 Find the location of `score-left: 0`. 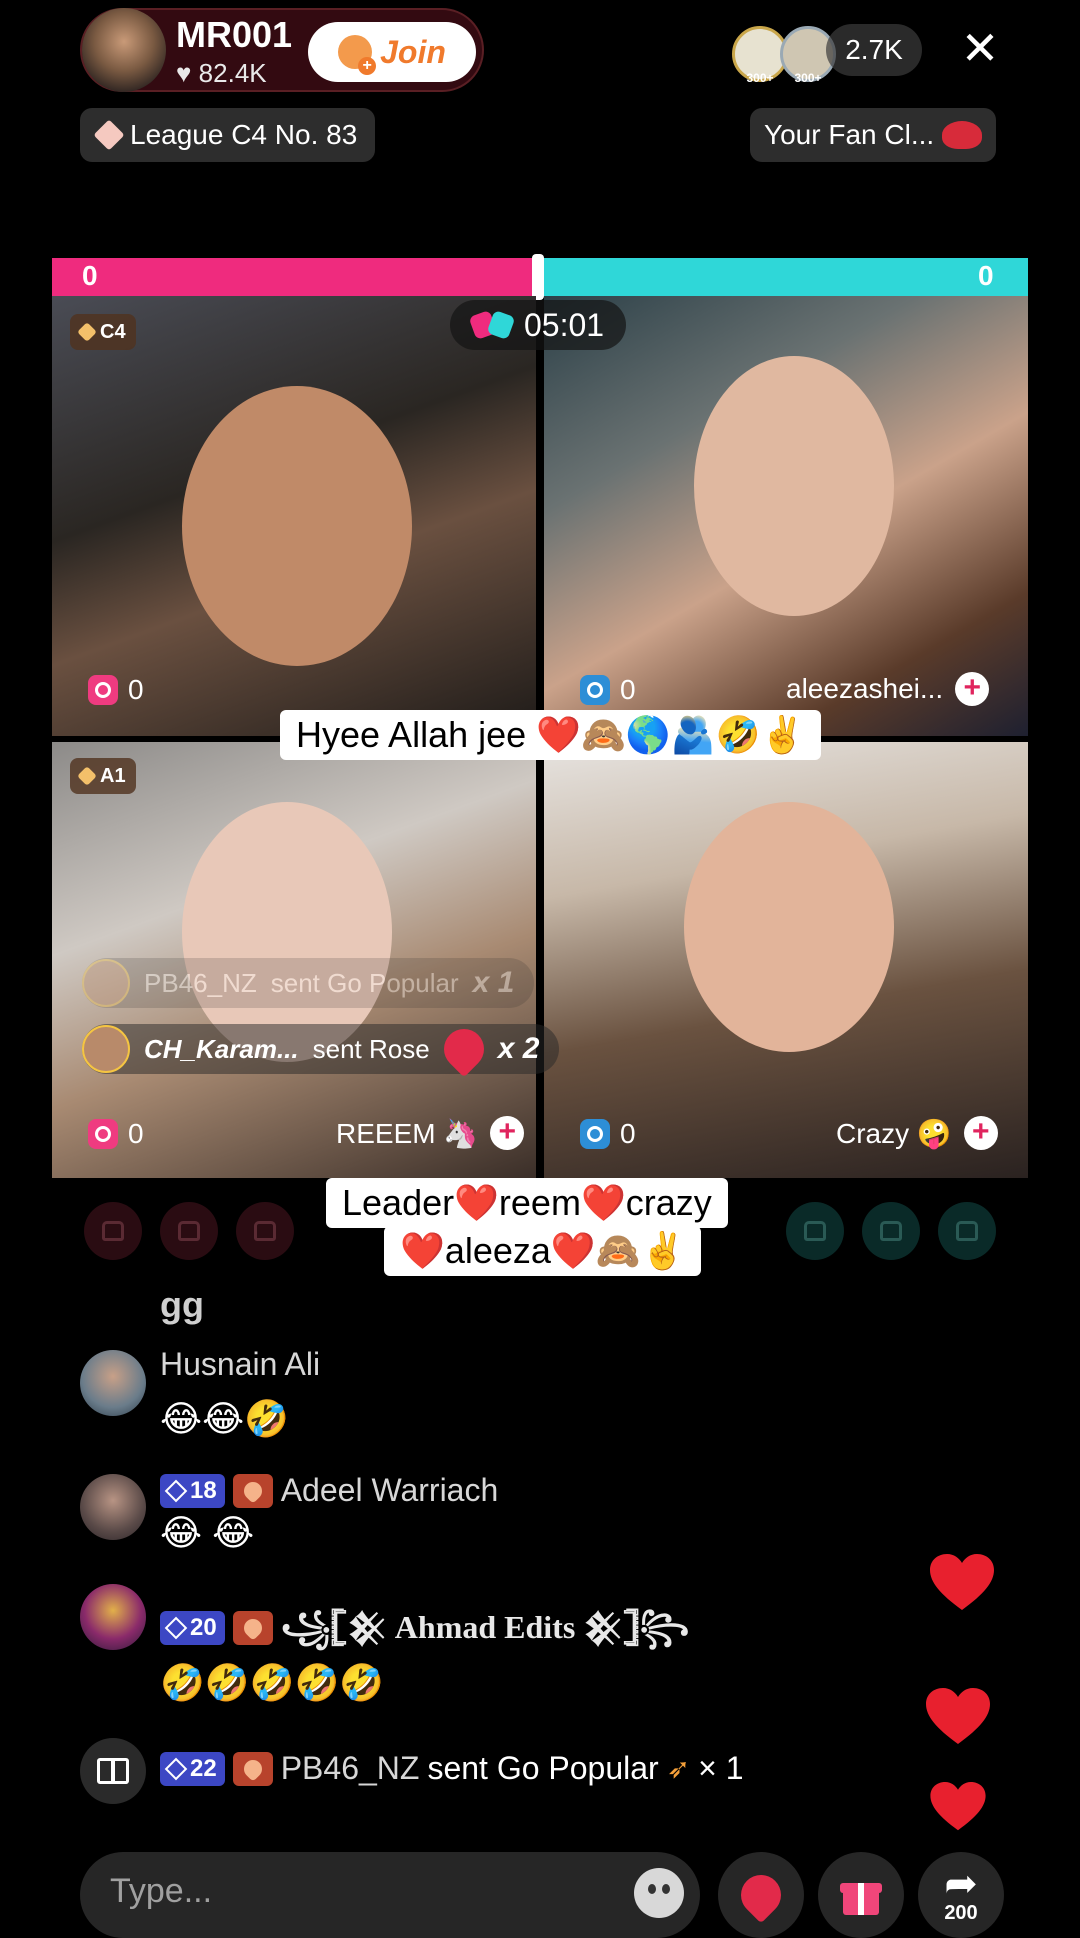

score-left: 0 is located at coordinates (90, 275).